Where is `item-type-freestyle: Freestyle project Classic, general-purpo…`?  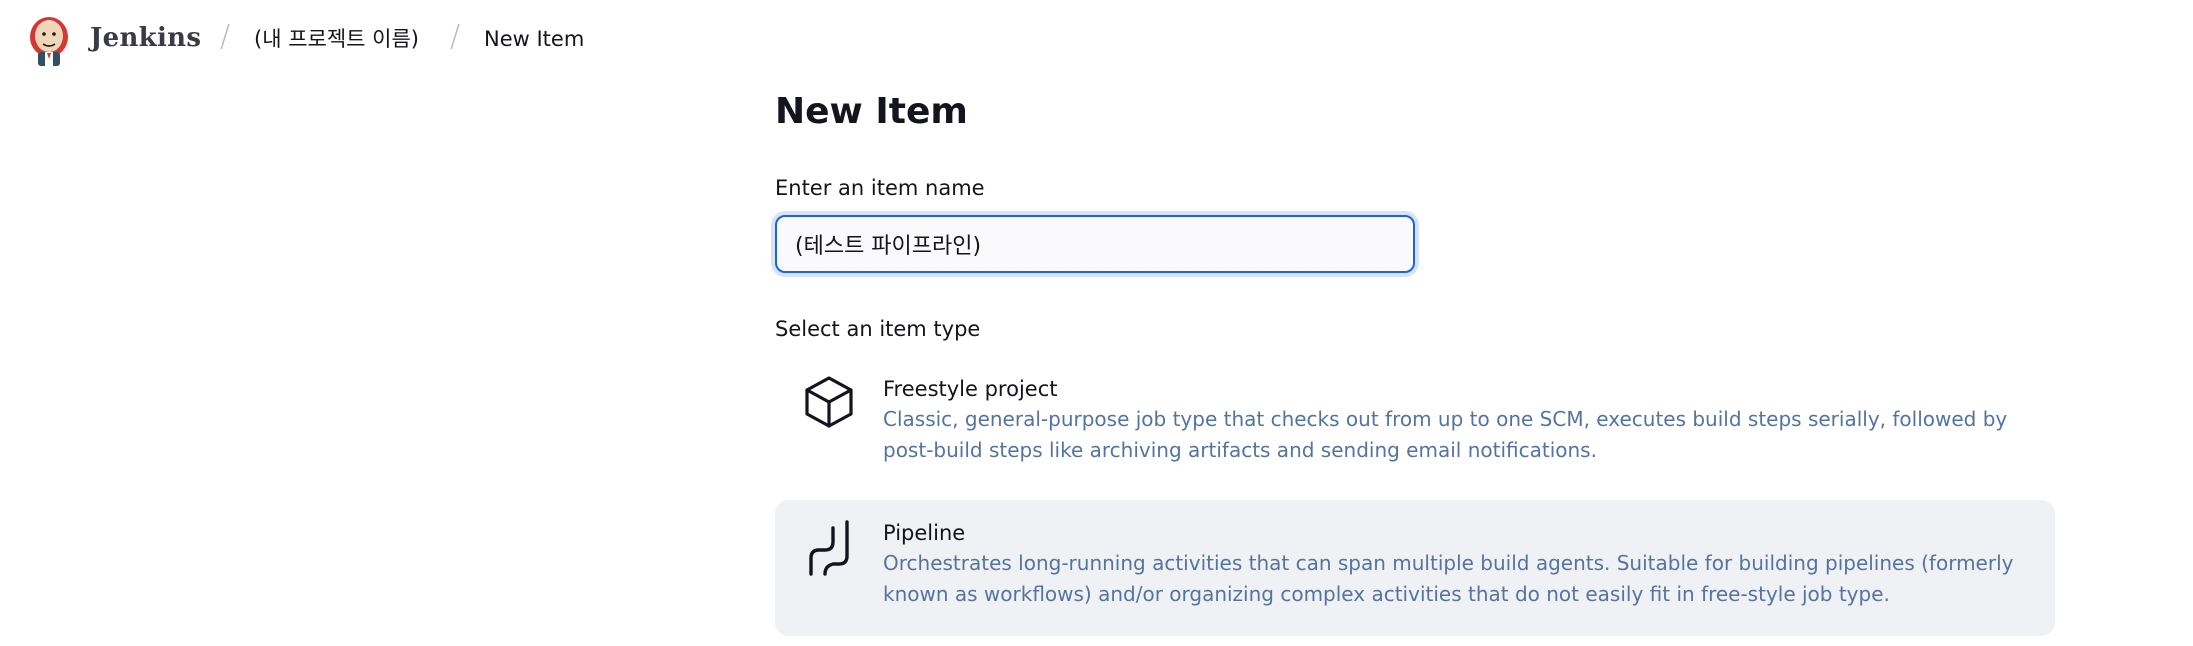
item-type-freestyle: Freestyle project Classic, general-purpo… is located at coordinates (1415, 420).